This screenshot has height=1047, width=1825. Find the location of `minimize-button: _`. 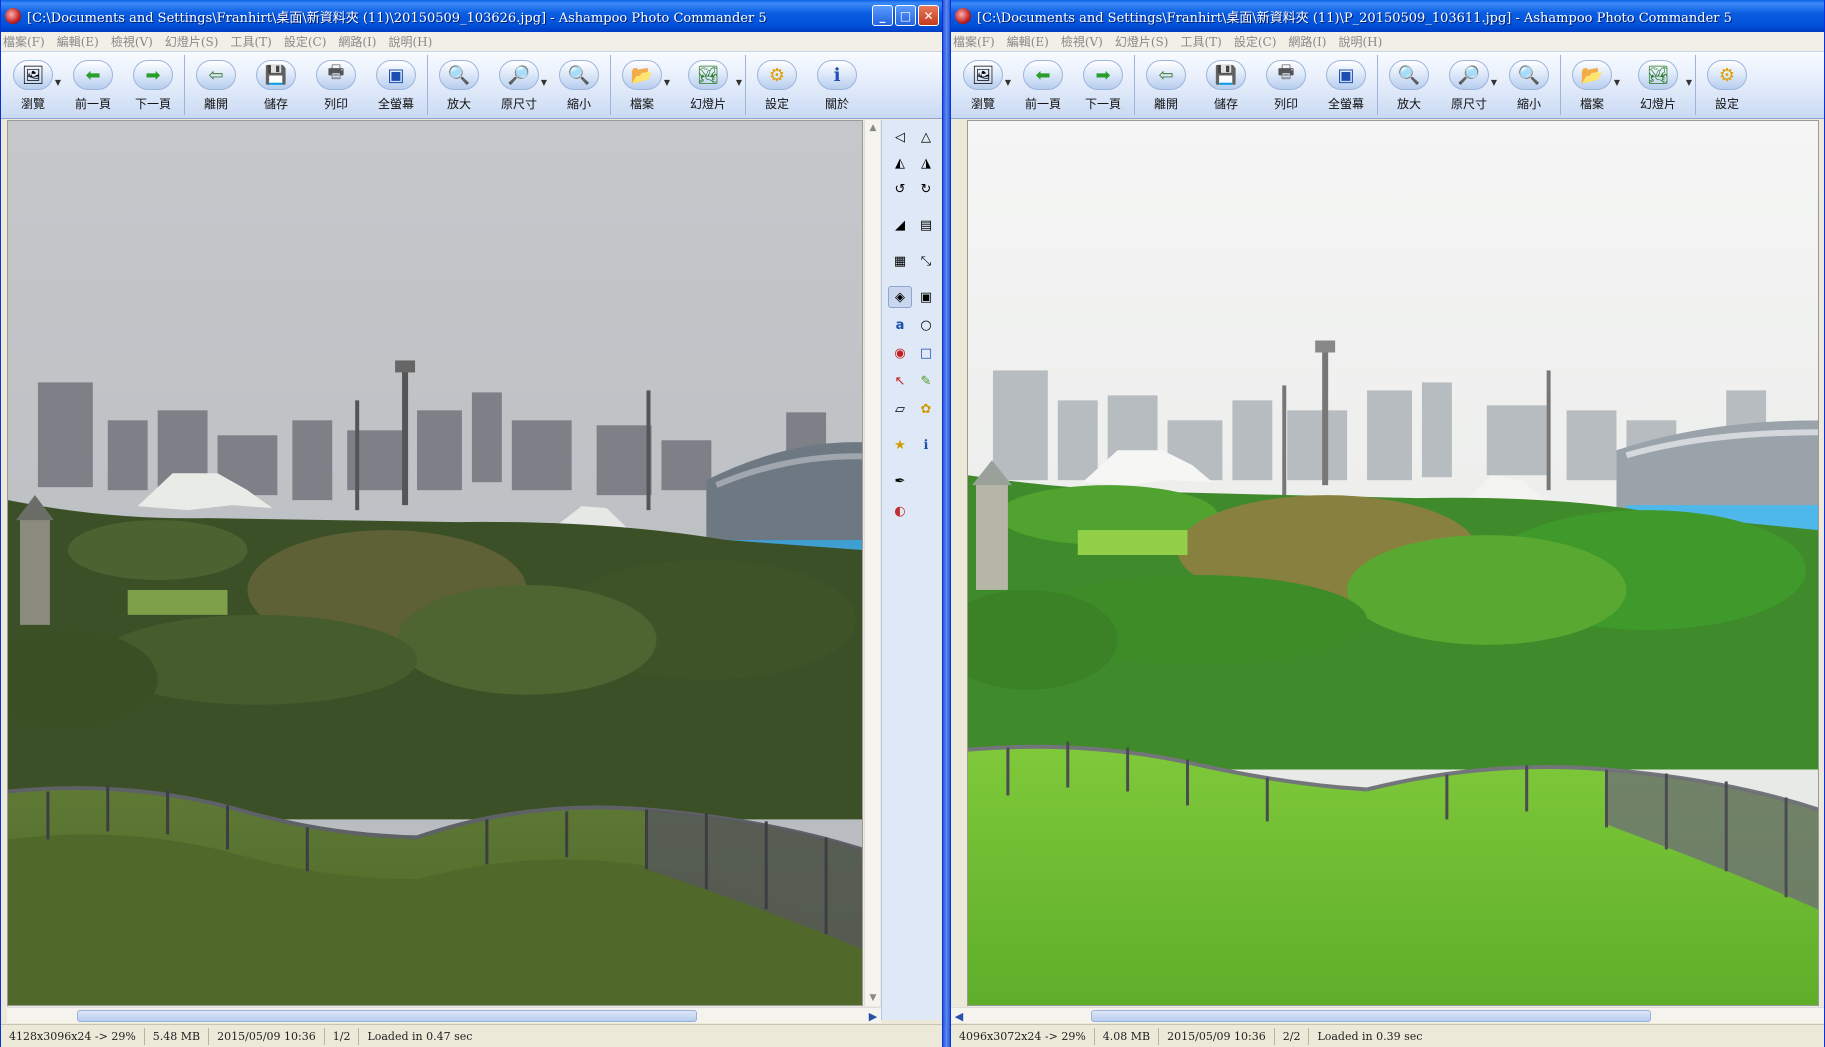

minimize-button: _ is located at coordinates (882, 15).